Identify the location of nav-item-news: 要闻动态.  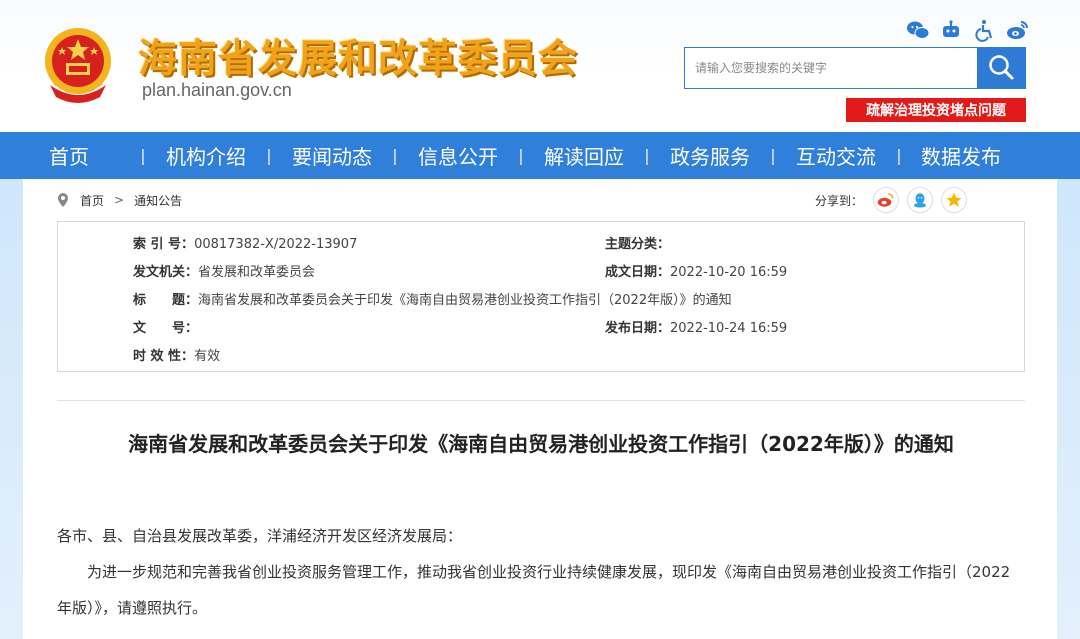
(332, 155).